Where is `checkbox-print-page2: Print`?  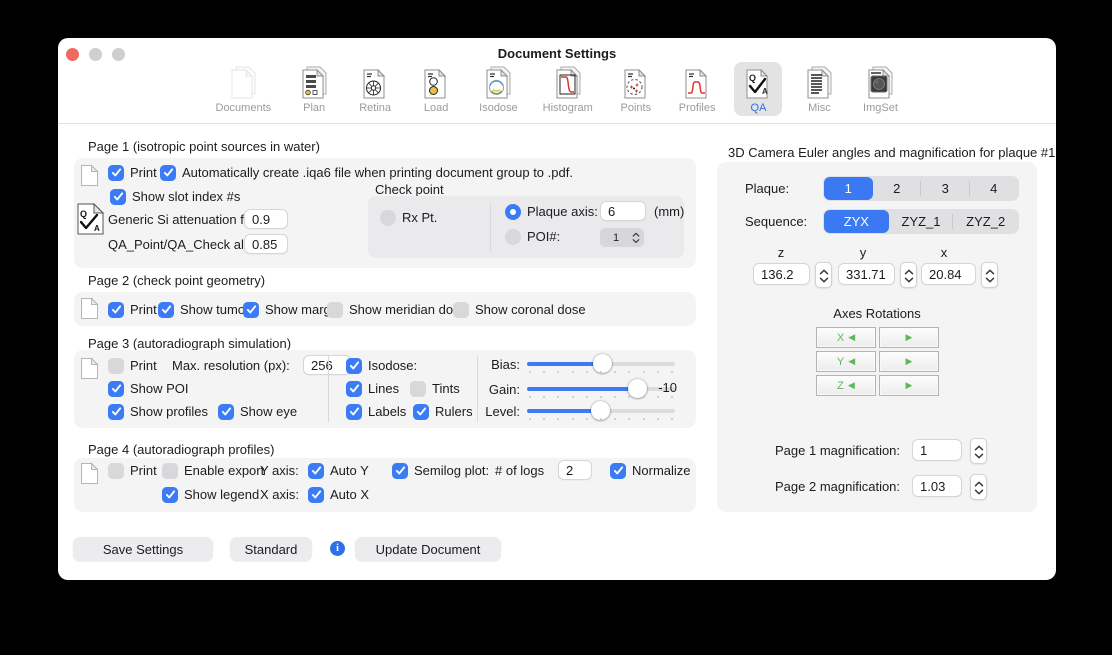
checkbox-print-page2: Print is located at coordinates (132, 309).